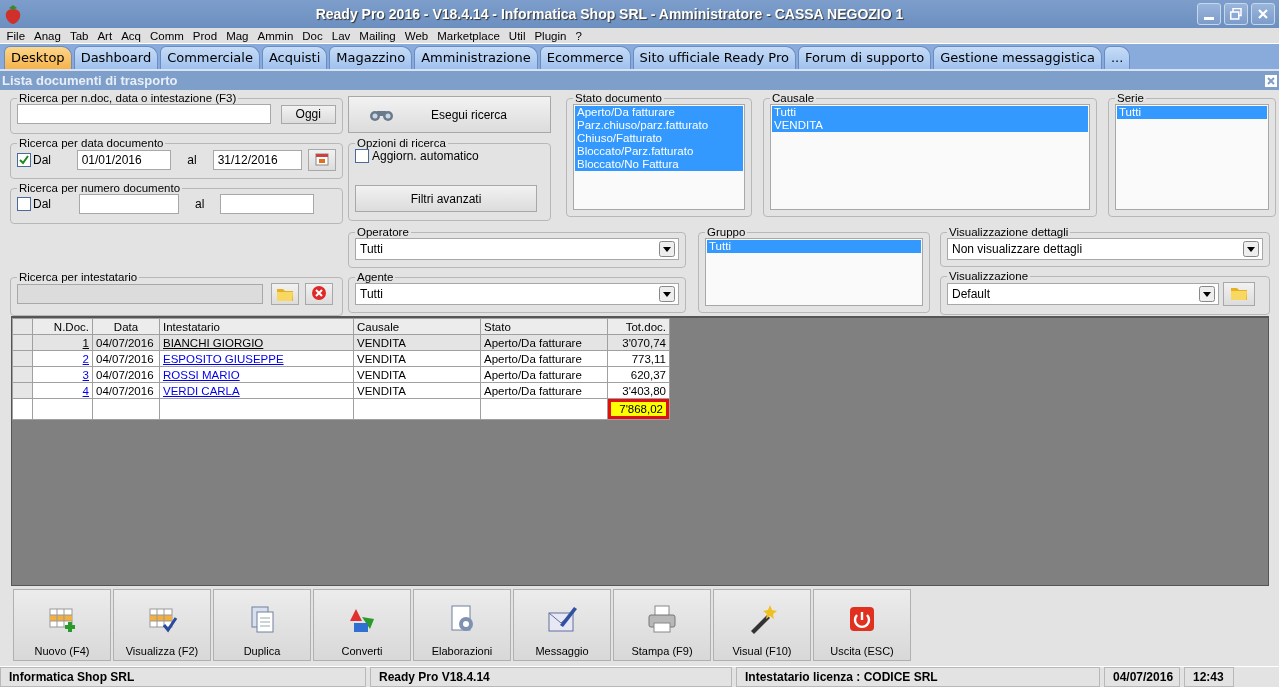 This screenshot has width=1279, height=687. What do you see at coordinates (79, 35) in the screenshot?
I see `menu-item: Tab` at bounding box center [79, 35].